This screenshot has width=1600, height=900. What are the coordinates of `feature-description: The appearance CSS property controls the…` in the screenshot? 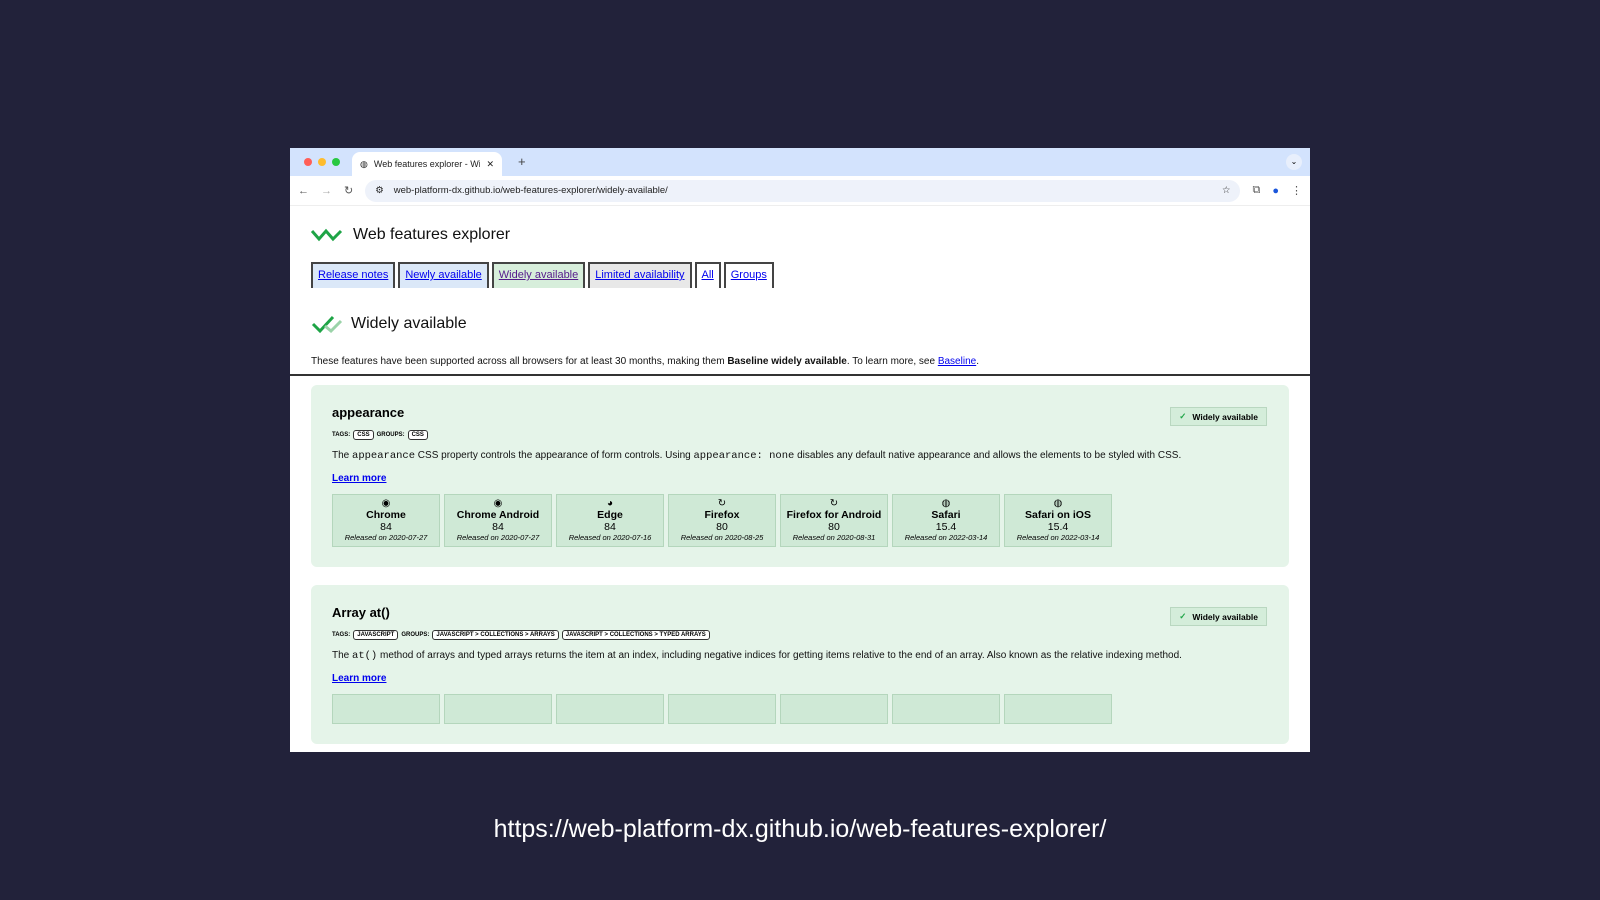 It's located at (757, 456).